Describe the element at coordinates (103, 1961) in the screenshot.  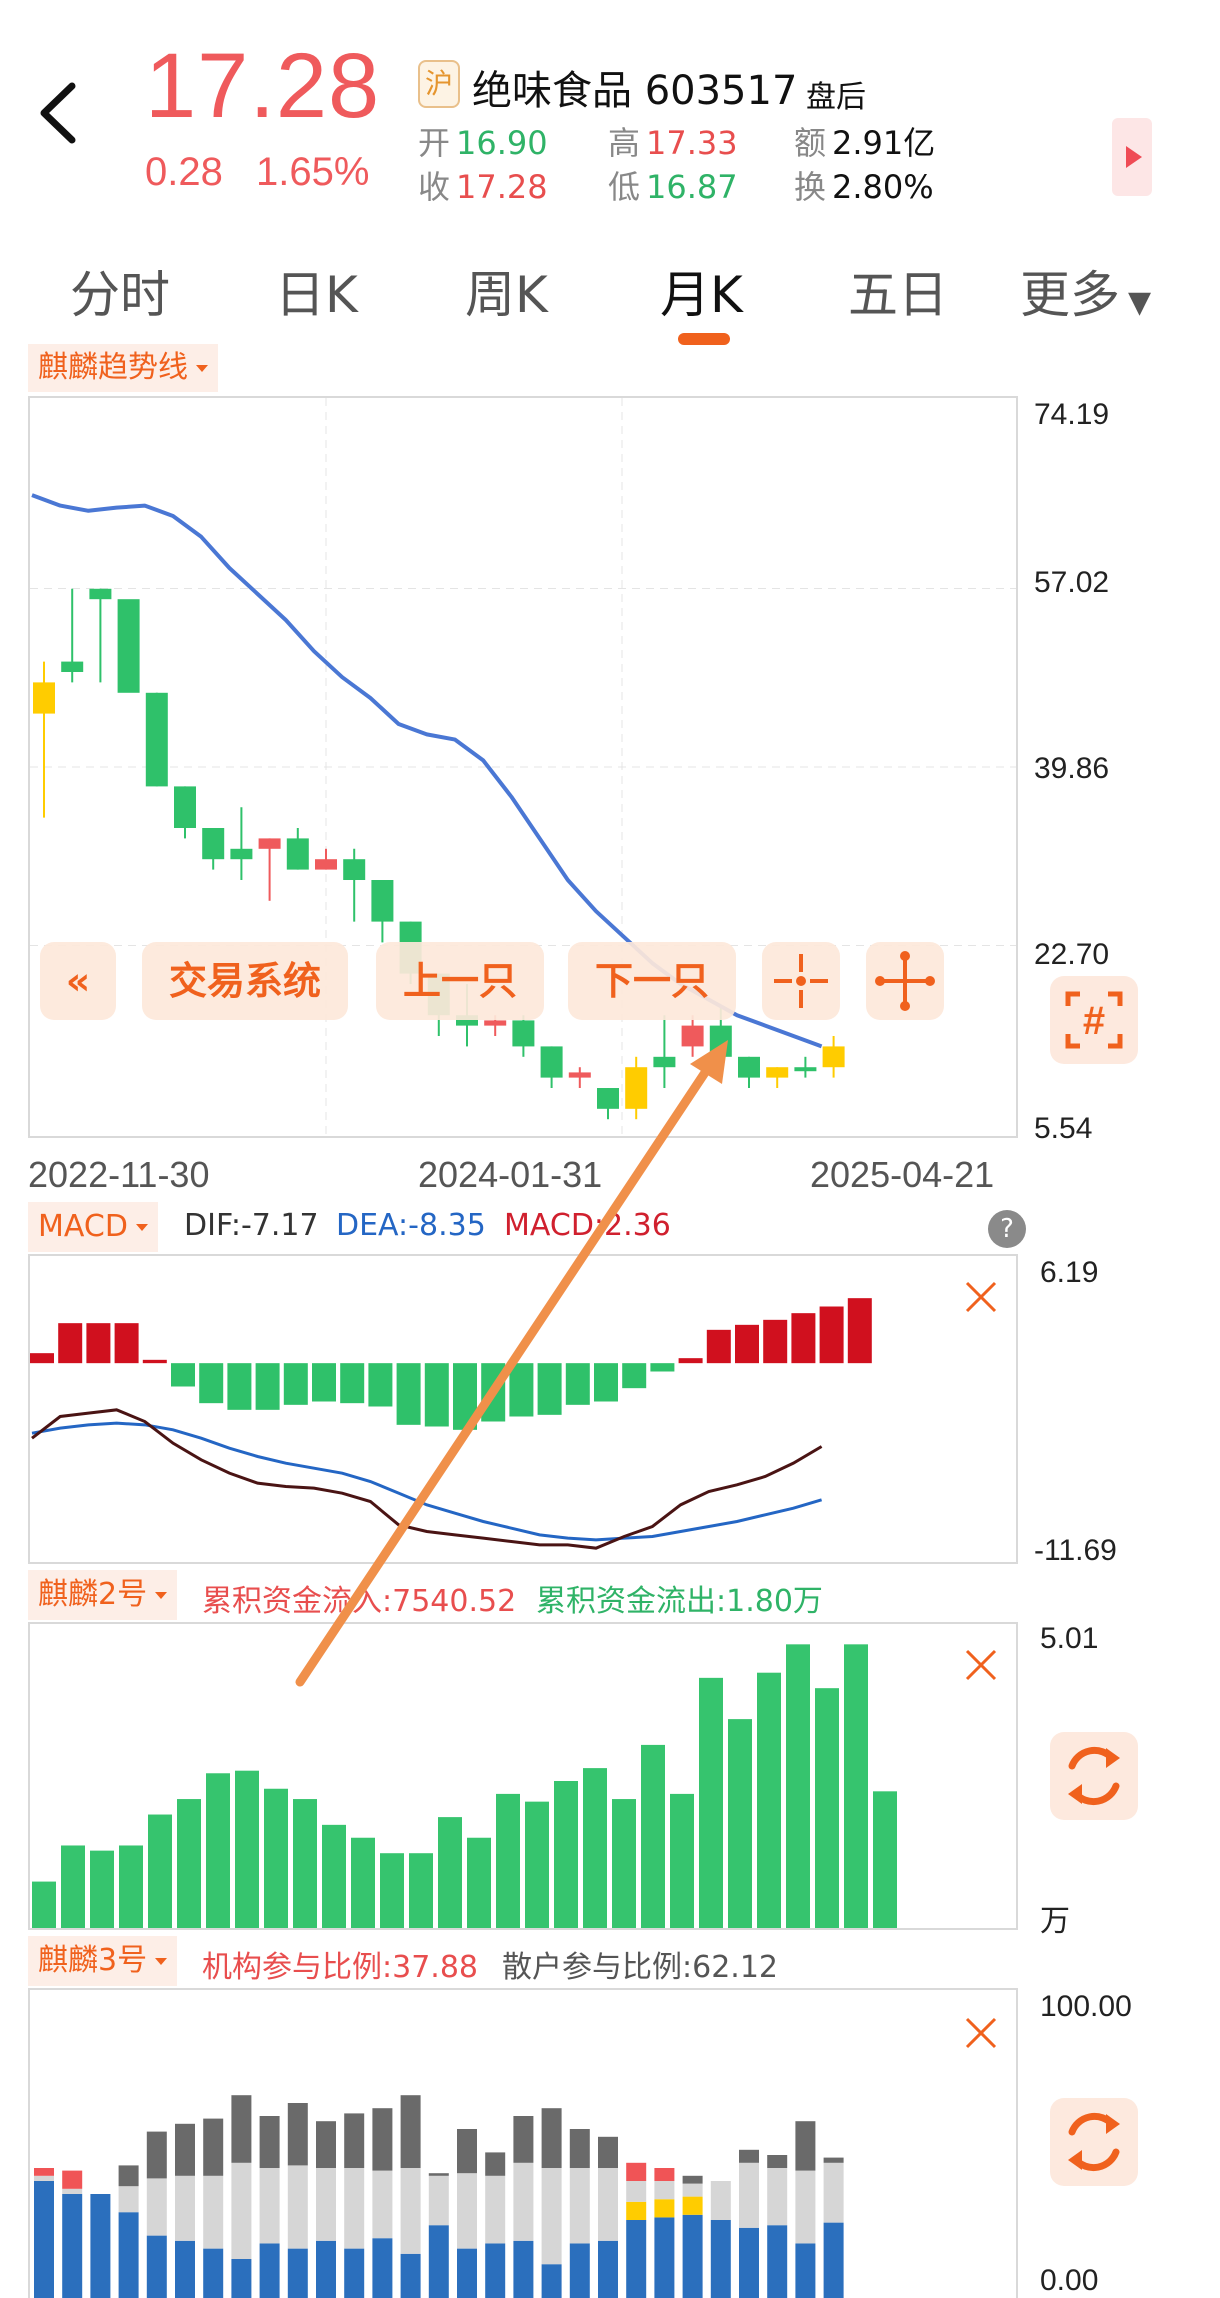
I see `qilin3-indicator-selector: 麒麟3号` at that location.